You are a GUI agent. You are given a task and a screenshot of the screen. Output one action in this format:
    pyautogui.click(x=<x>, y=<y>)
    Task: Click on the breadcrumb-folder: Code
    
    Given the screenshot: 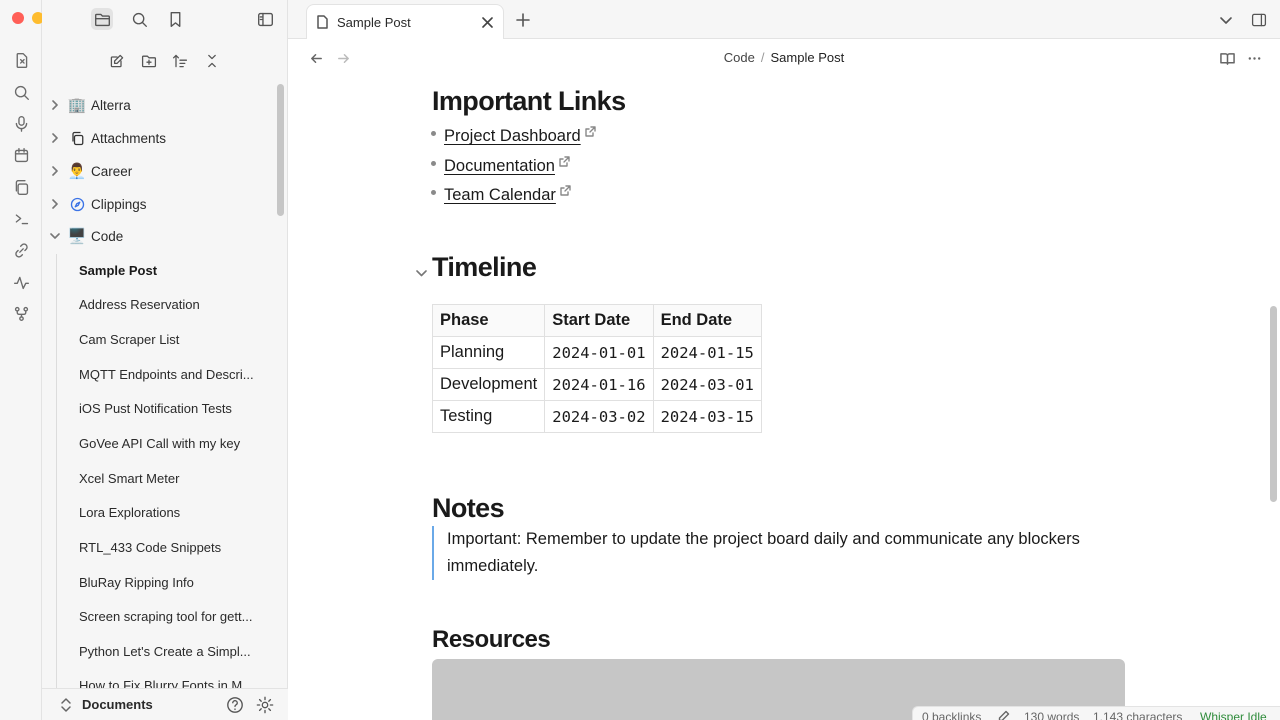 What is the action you would take?
    pyautogui.click(x=739, y=57)
    